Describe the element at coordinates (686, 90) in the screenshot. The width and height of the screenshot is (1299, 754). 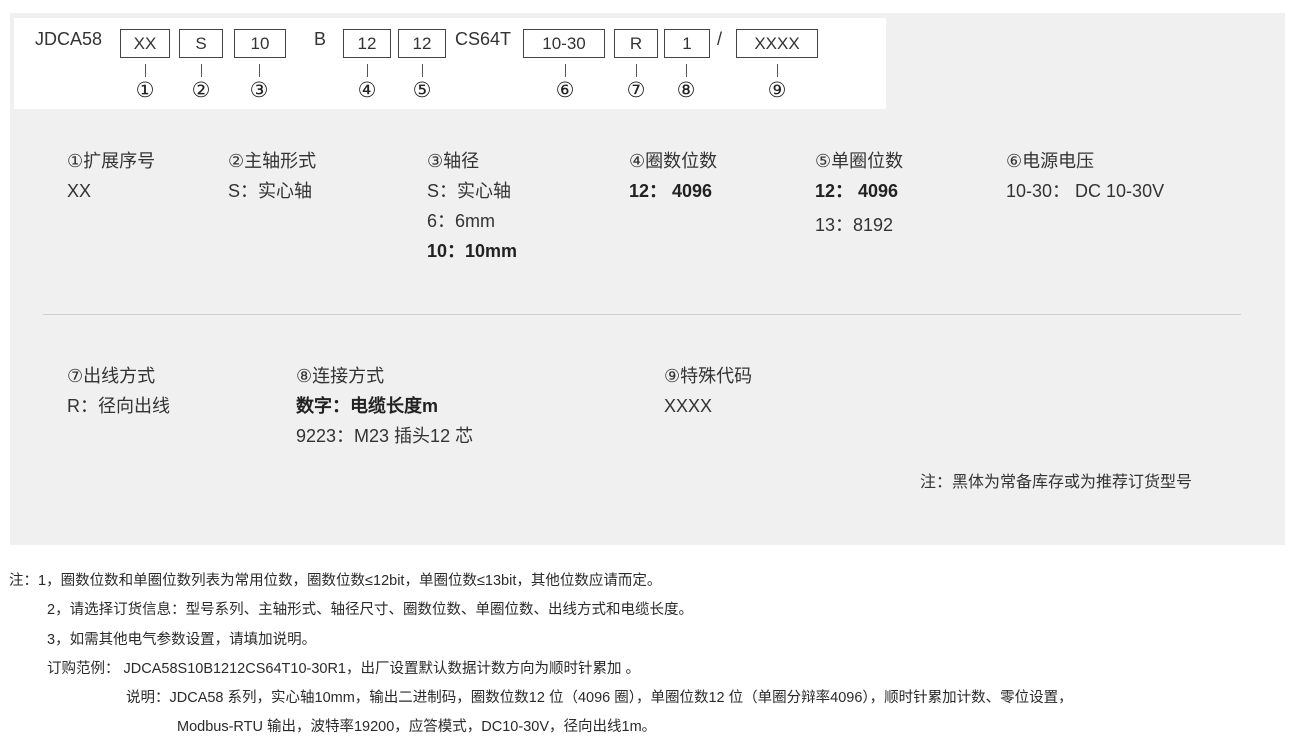
I see `marker-8: ⑧` at that location.